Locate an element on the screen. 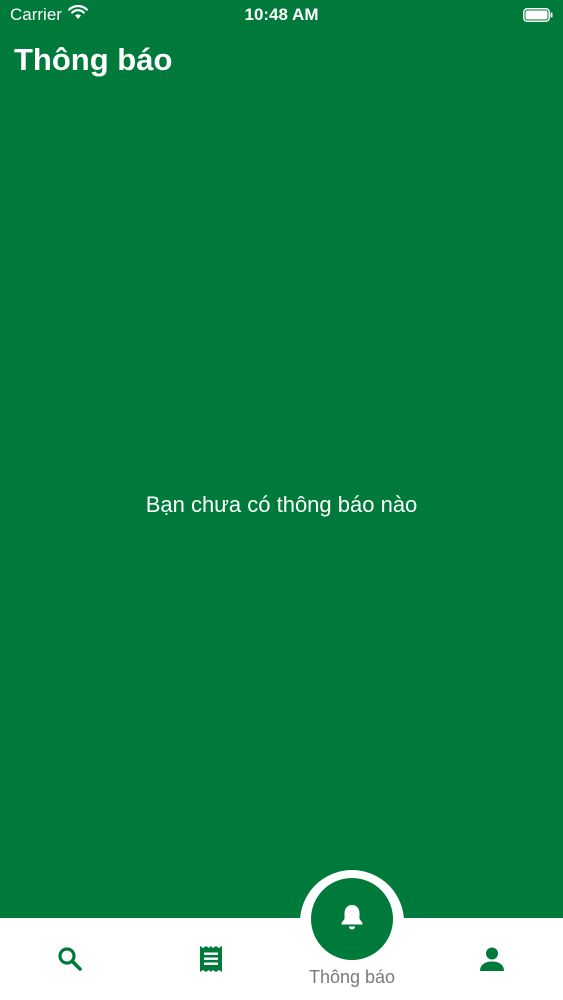 The height and width of the screenshot is (1000, 563). empty-state-message: Bạn chưa có thông báo nào is located at coordinates (281, 504).